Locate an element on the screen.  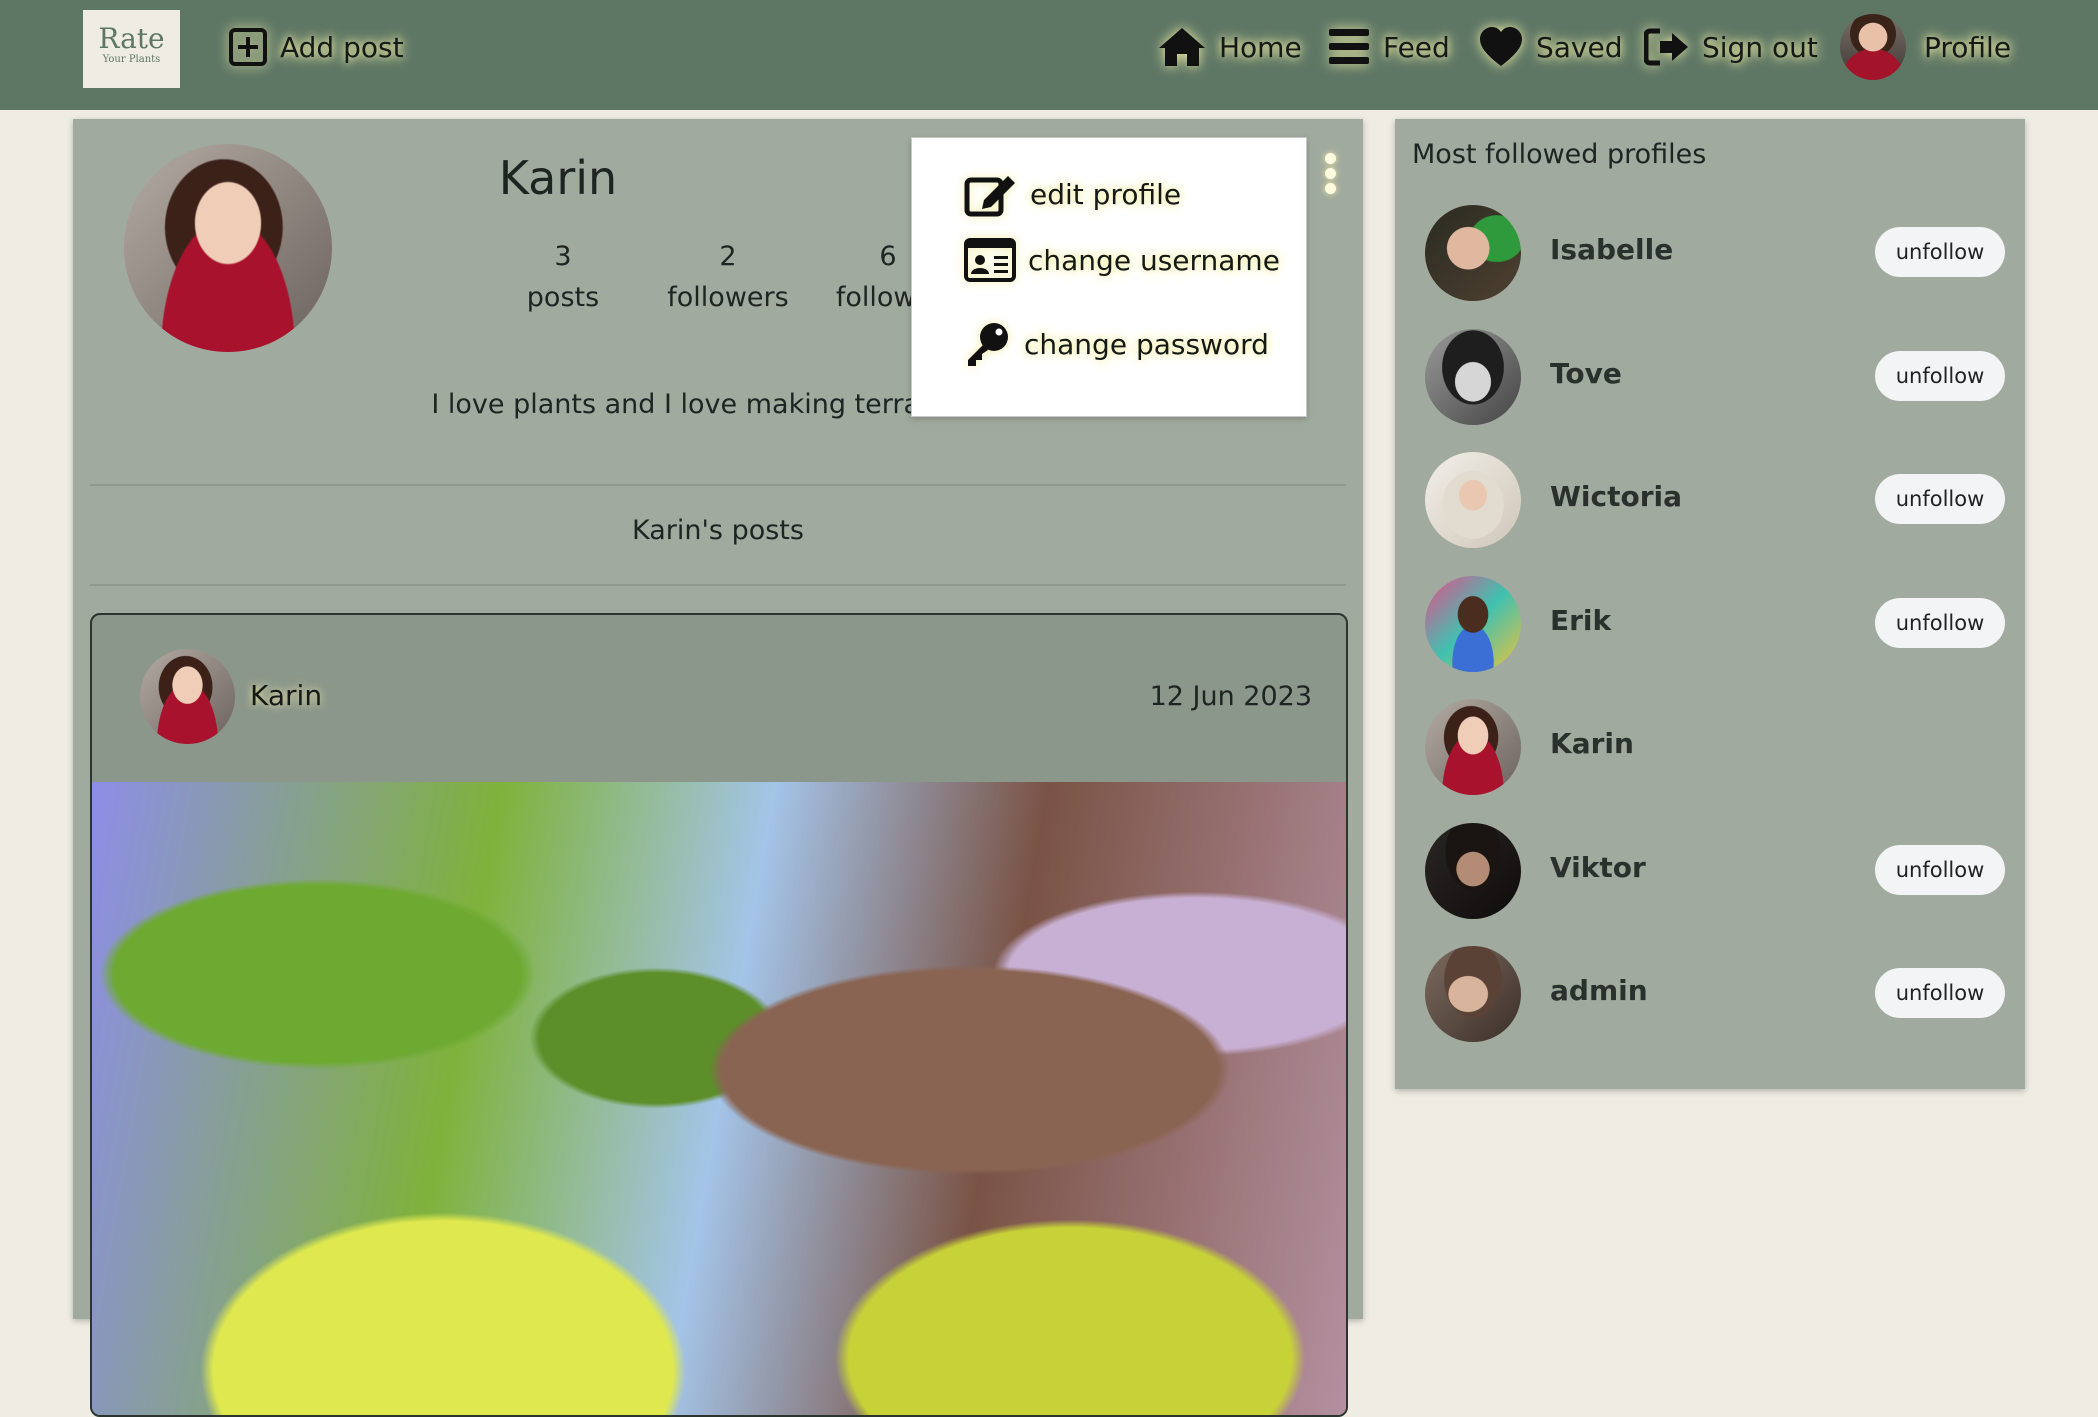
nav-sign-out: Sign out is located at coordinates (1731, 47).